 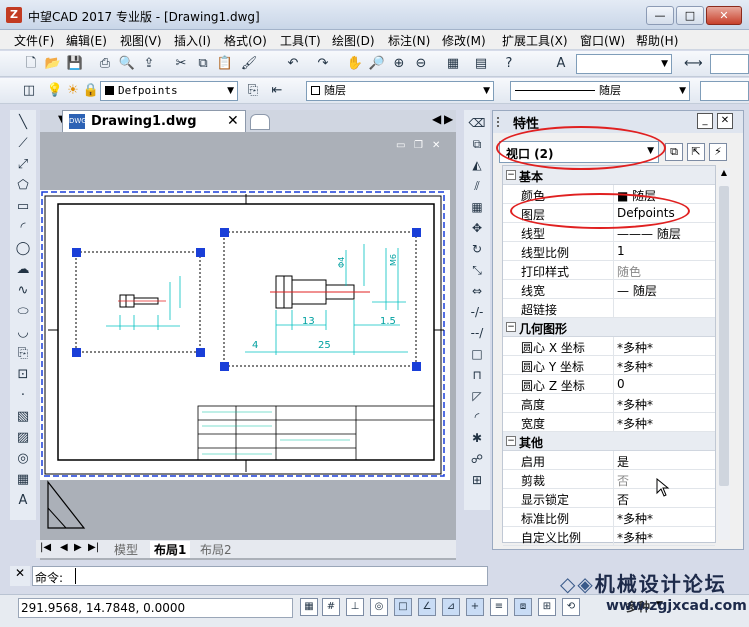 What do you see at coordinates (249, 64) in the screenshot?
I see `match-properties-icon: 🖌` at bounding box center [249, 64].